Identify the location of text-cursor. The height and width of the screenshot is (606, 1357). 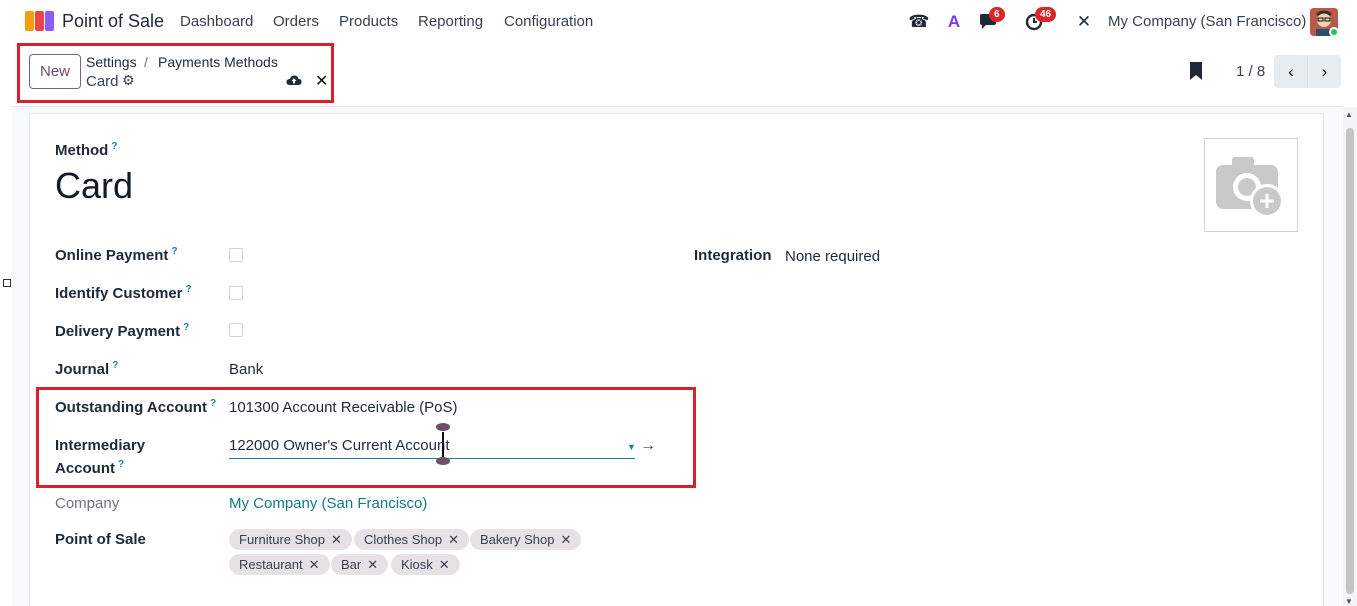
(443, 446).